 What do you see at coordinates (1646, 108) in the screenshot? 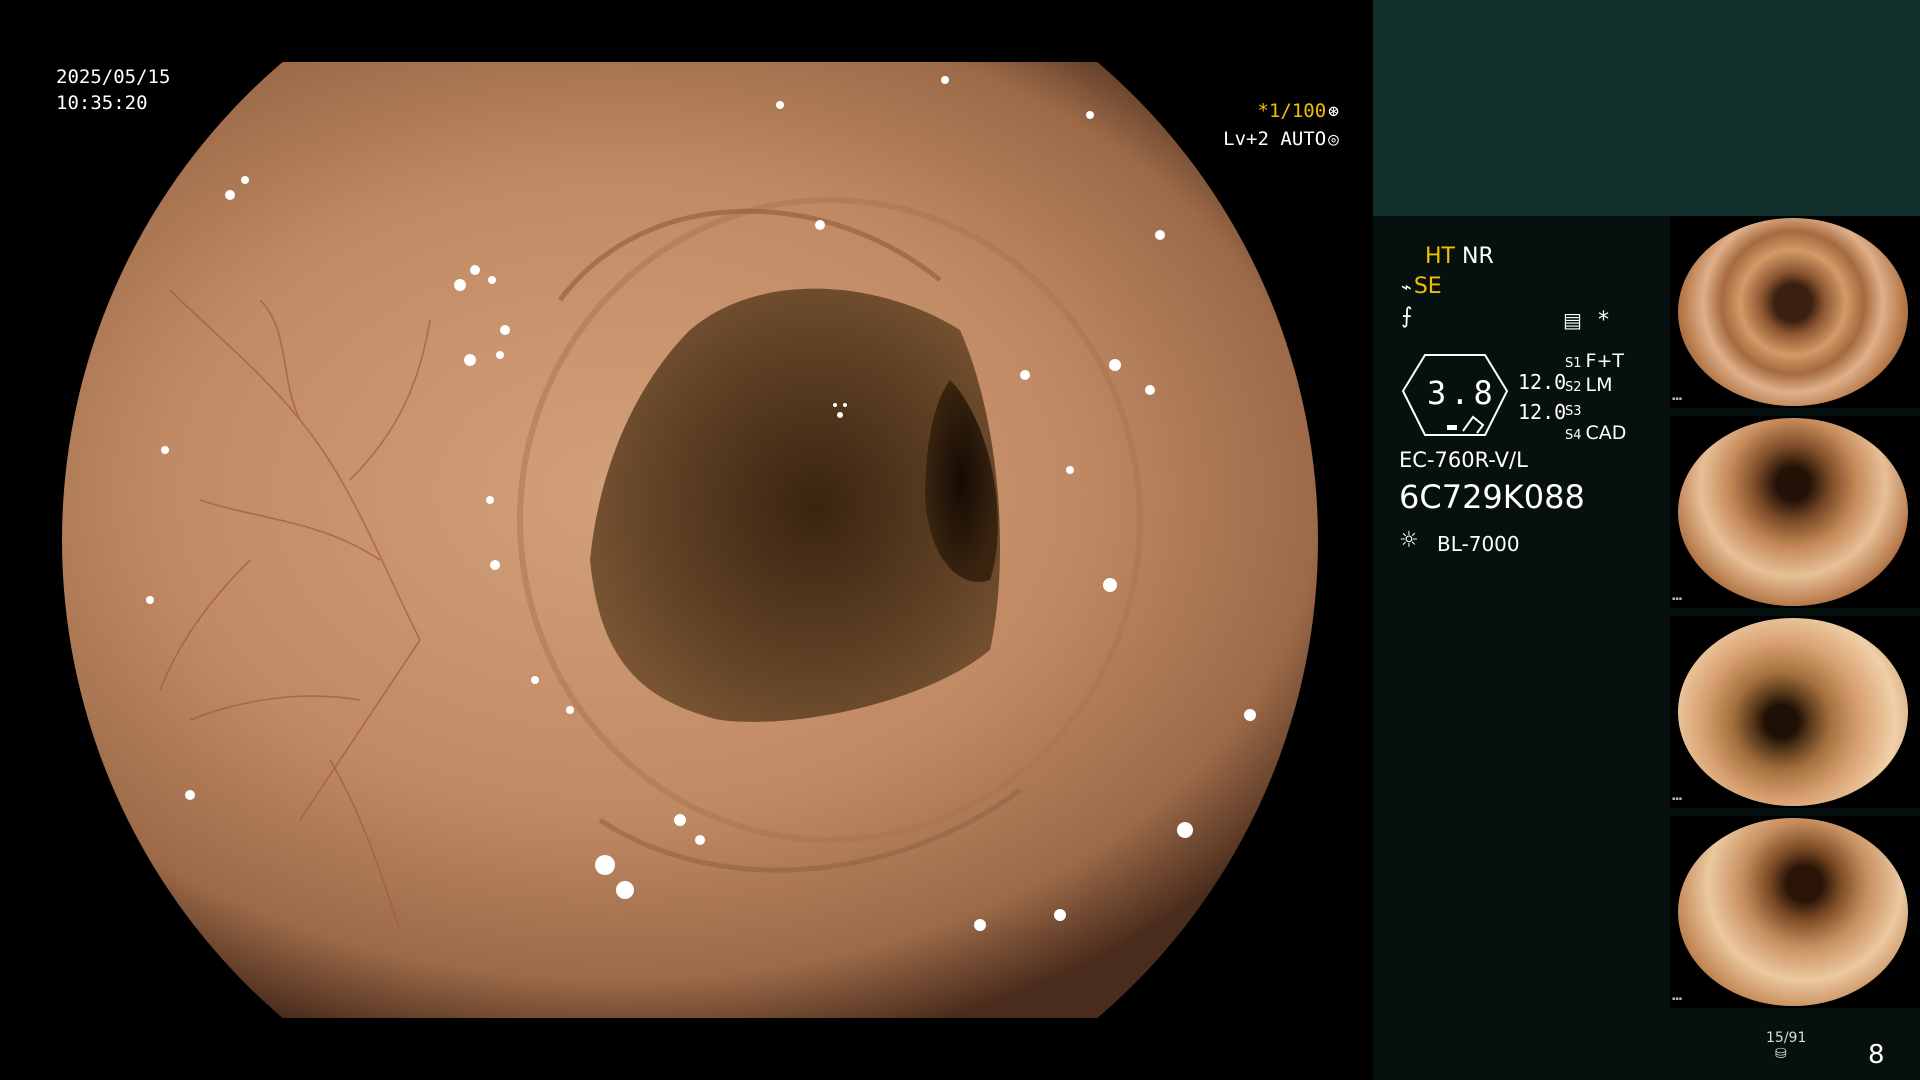
I see `panel-header-area` at bounding box center [1646, 108].